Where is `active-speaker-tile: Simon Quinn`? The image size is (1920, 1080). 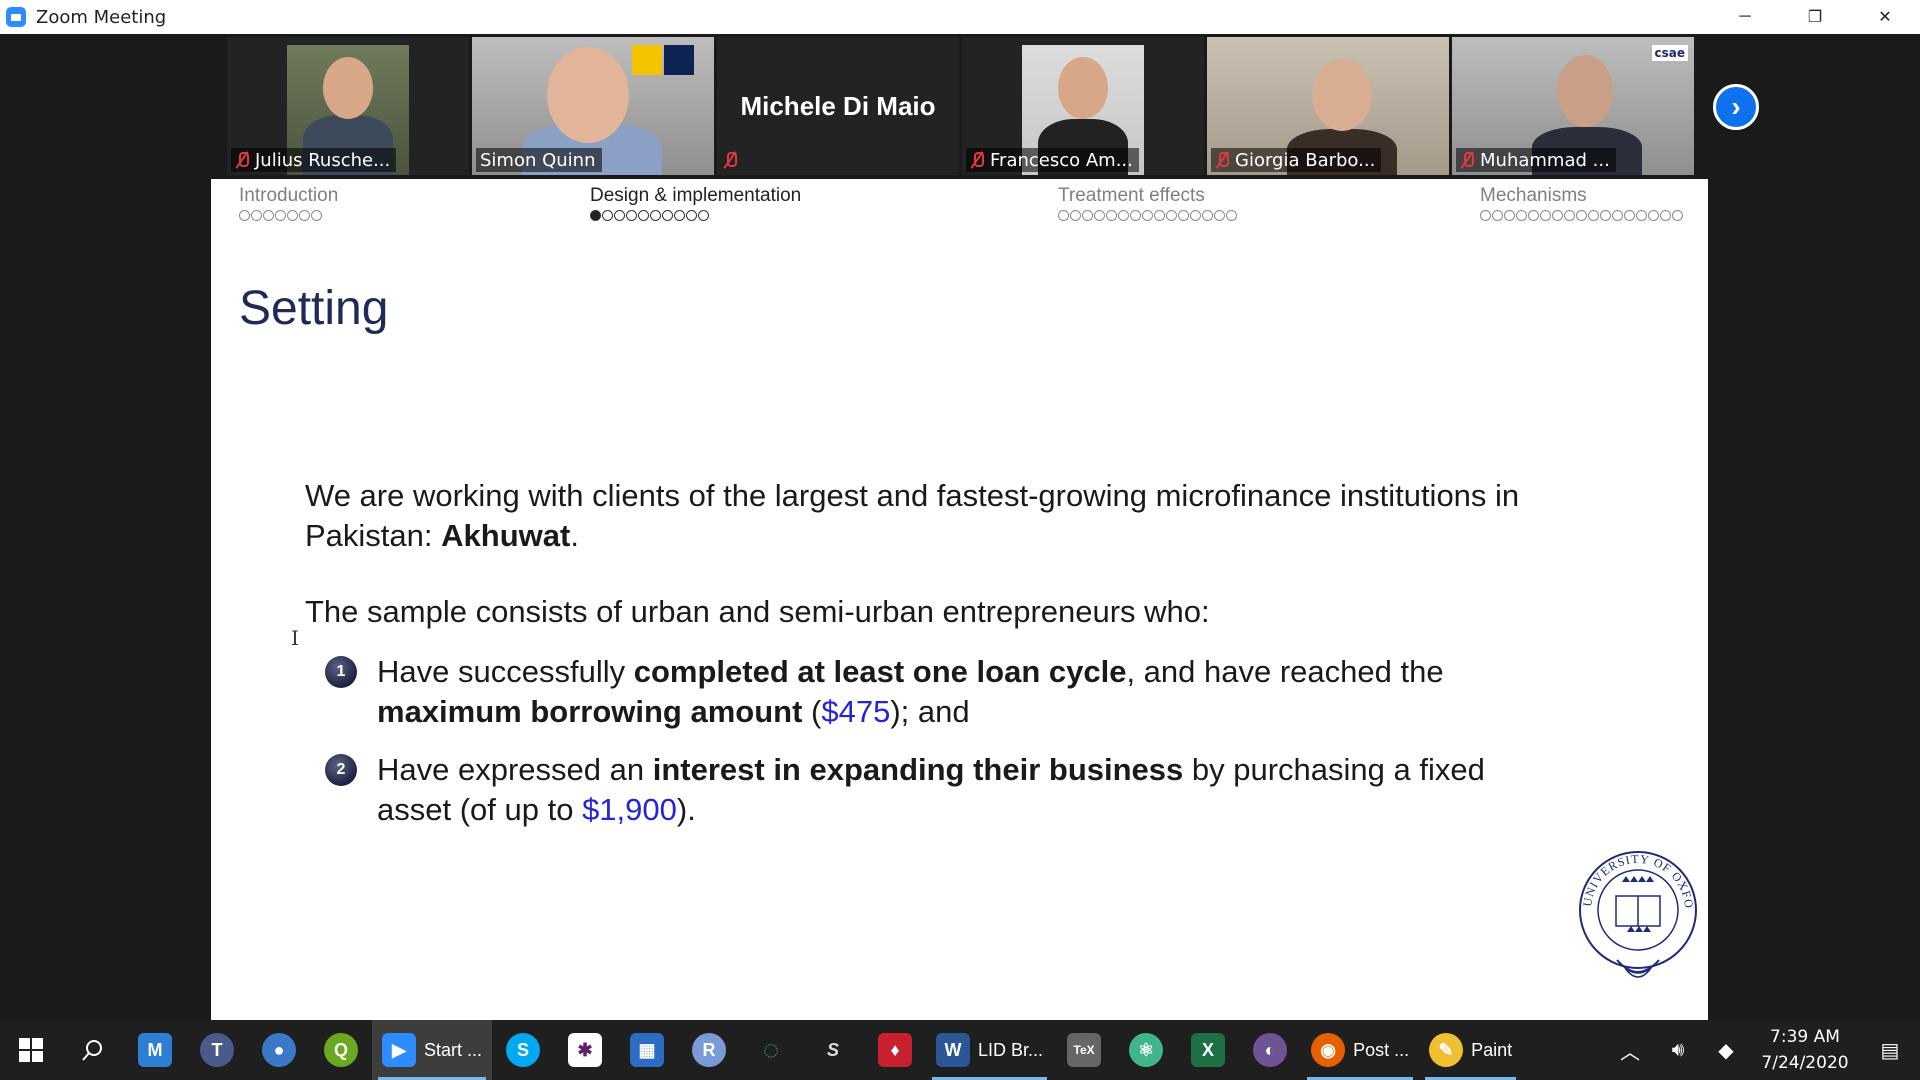
active-speaker-tile: Simon Quinn is located at coordinates (593, 106).